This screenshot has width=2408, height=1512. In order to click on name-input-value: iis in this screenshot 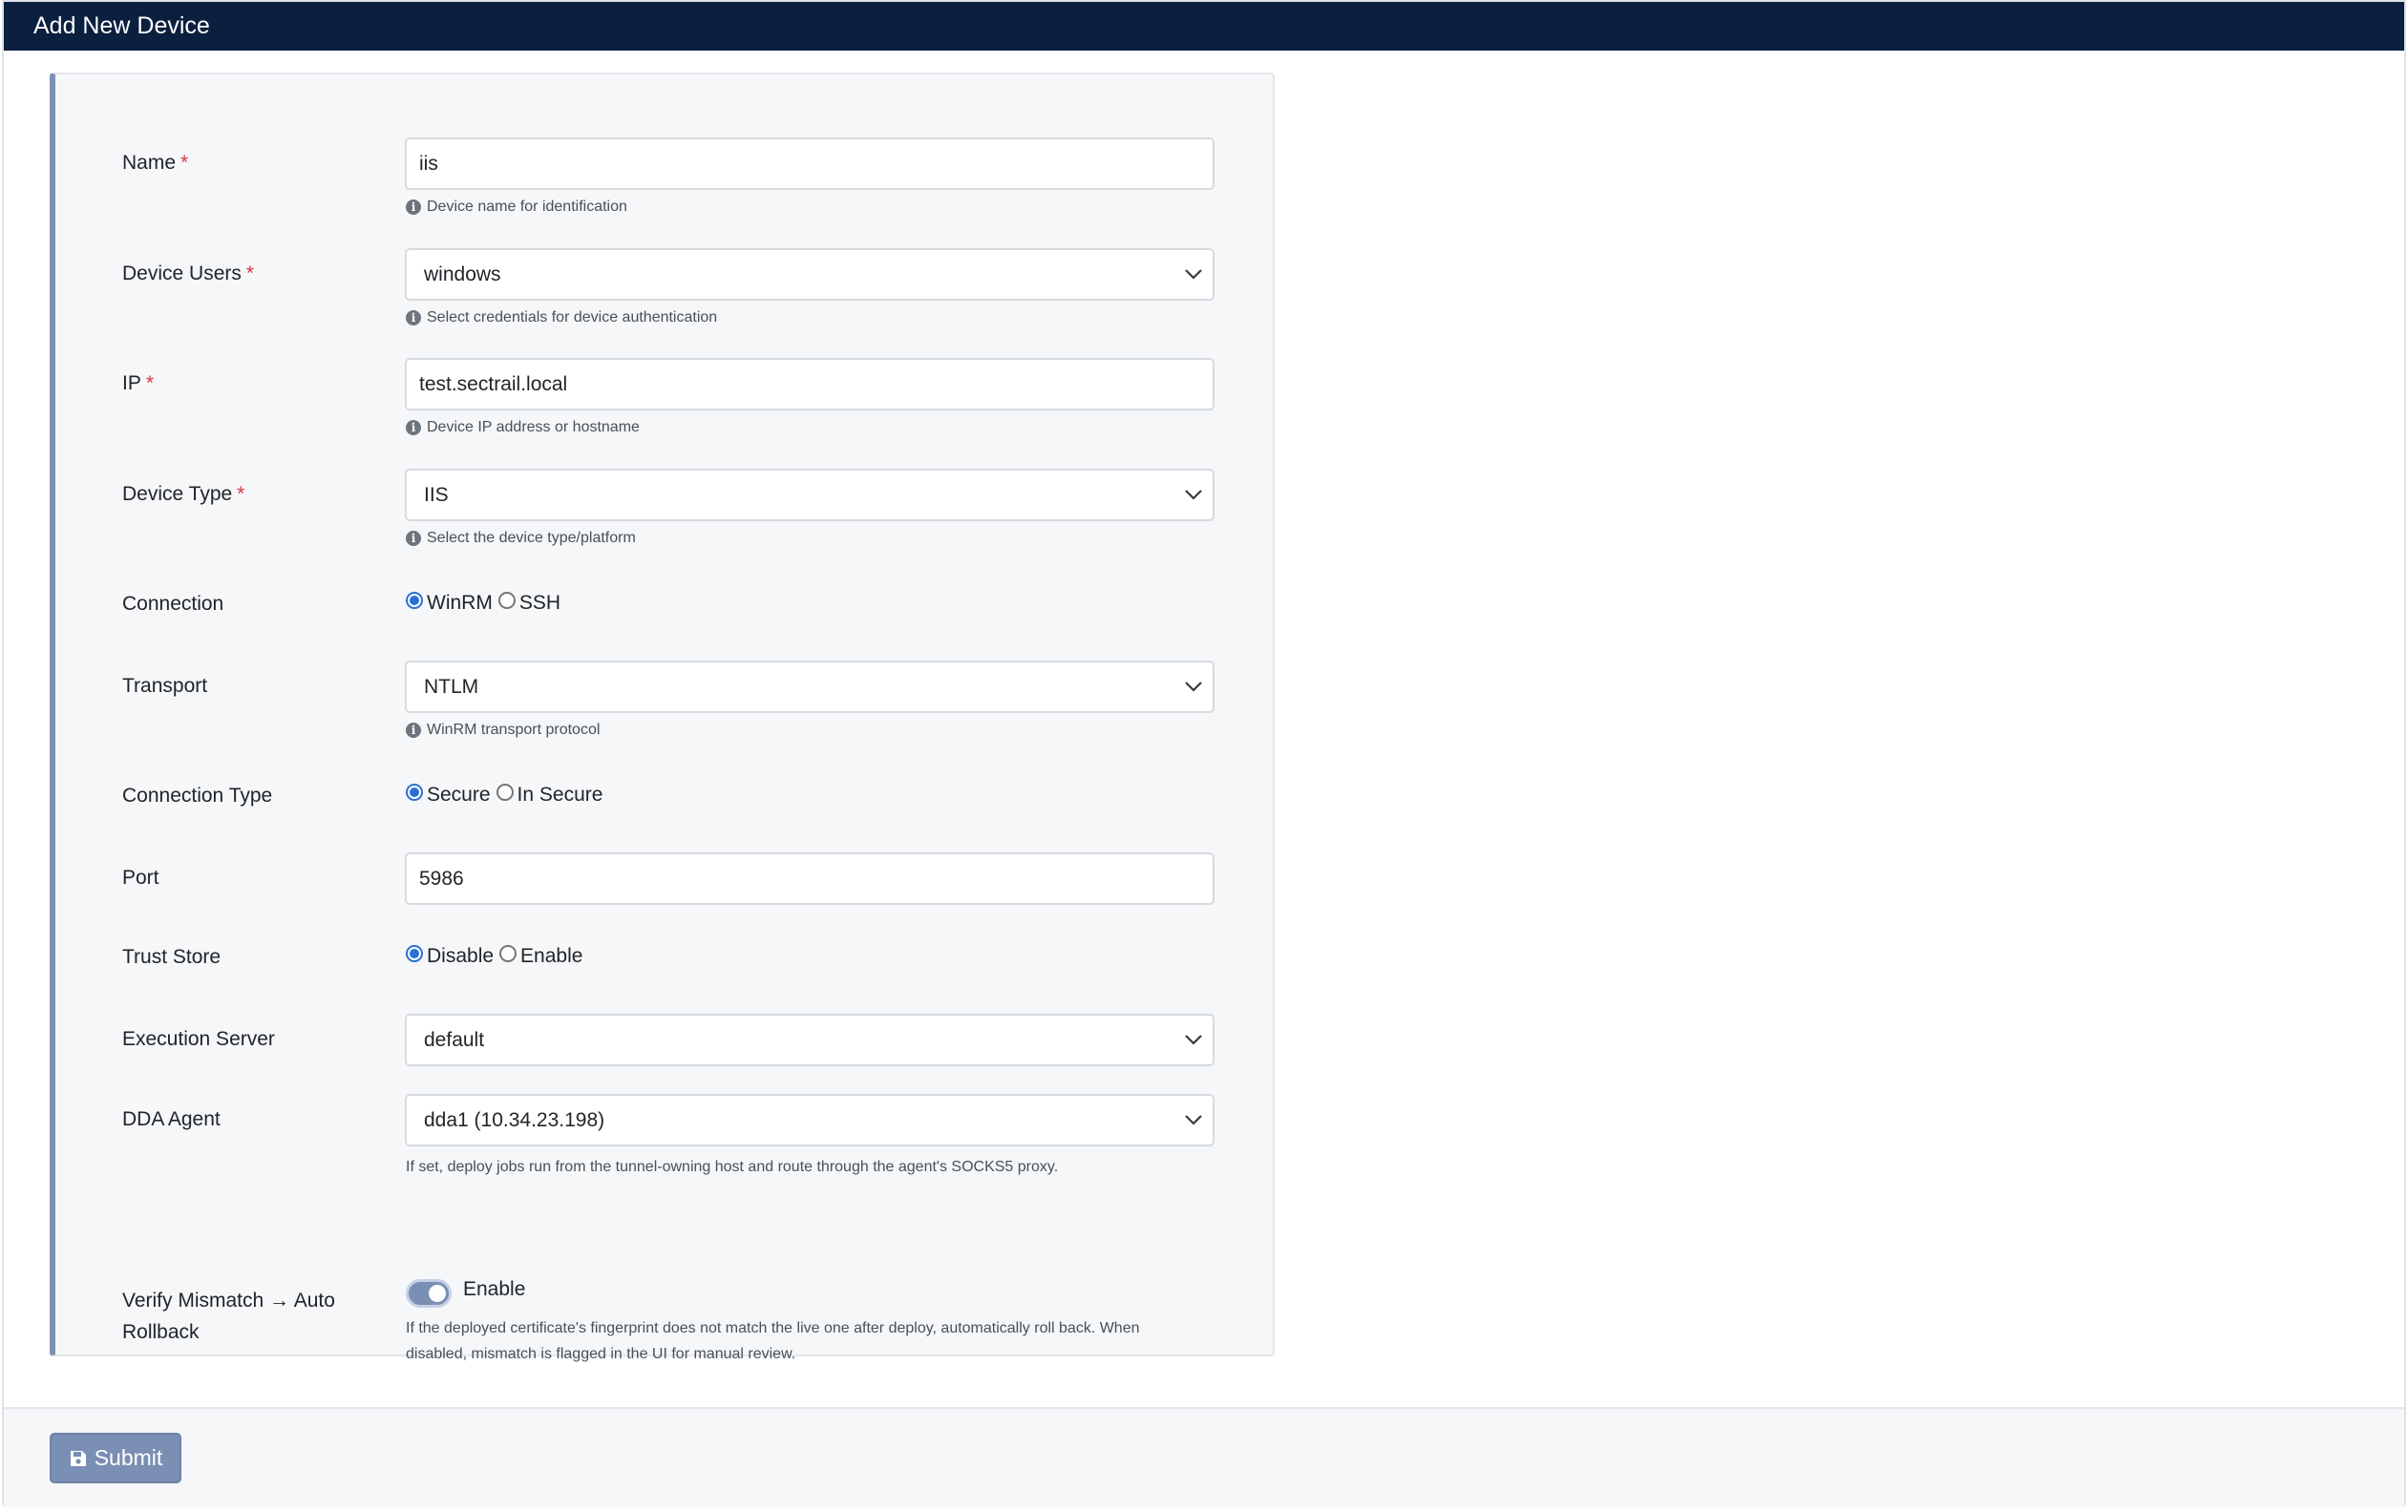, I will do `click(428, 164)`.